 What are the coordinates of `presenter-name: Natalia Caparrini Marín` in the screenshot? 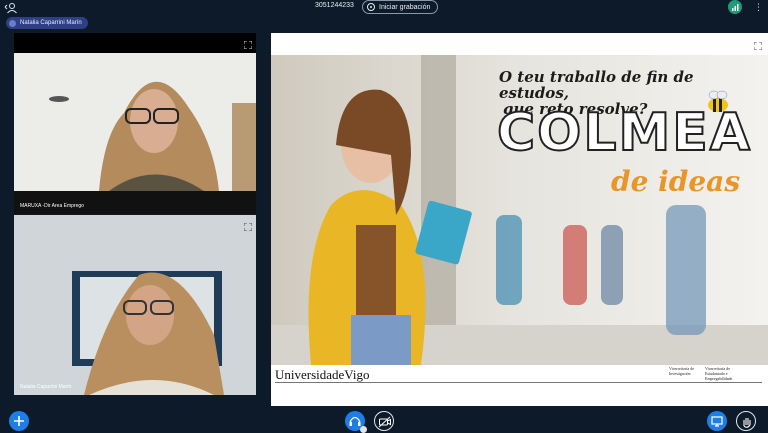 It's located at (51, 23).